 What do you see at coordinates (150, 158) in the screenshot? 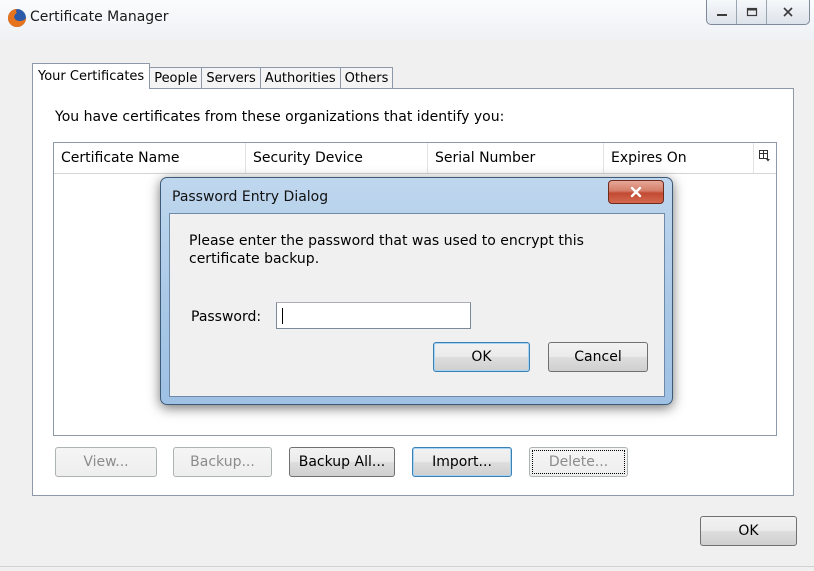
I see `column-header-certificate-name: Certificate Name` at bounding box center [150, 158].